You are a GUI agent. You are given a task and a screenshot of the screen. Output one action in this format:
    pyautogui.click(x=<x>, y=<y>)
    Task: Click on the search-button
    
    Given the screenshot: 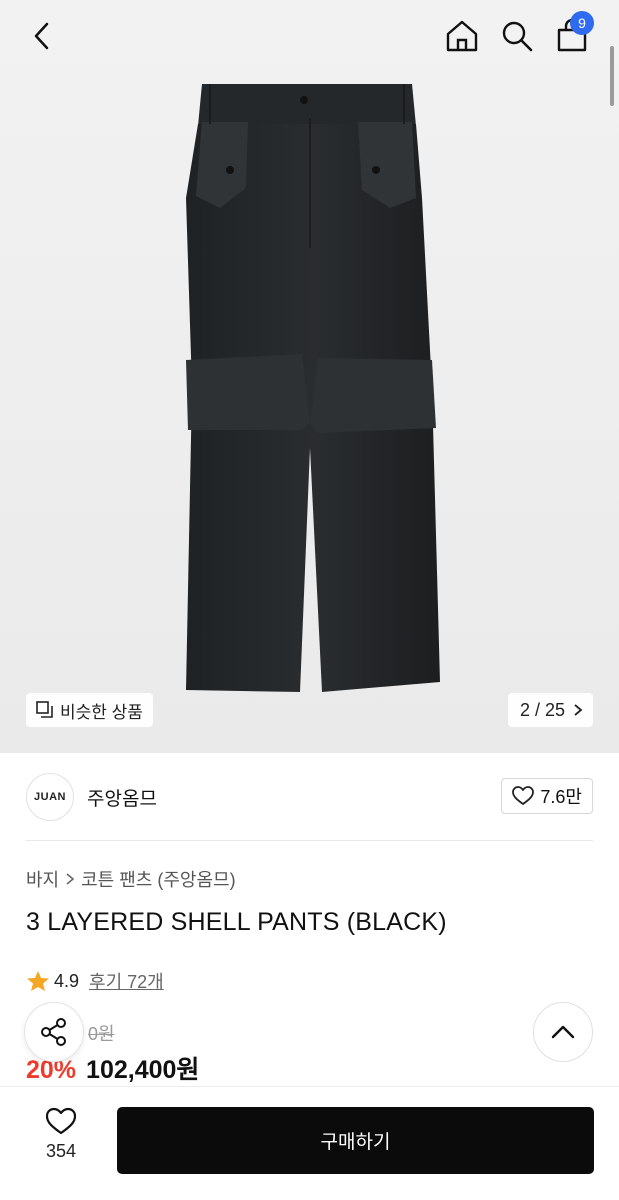 What is the action you would take?
    pyautogui.click(x=517, y=36)
    